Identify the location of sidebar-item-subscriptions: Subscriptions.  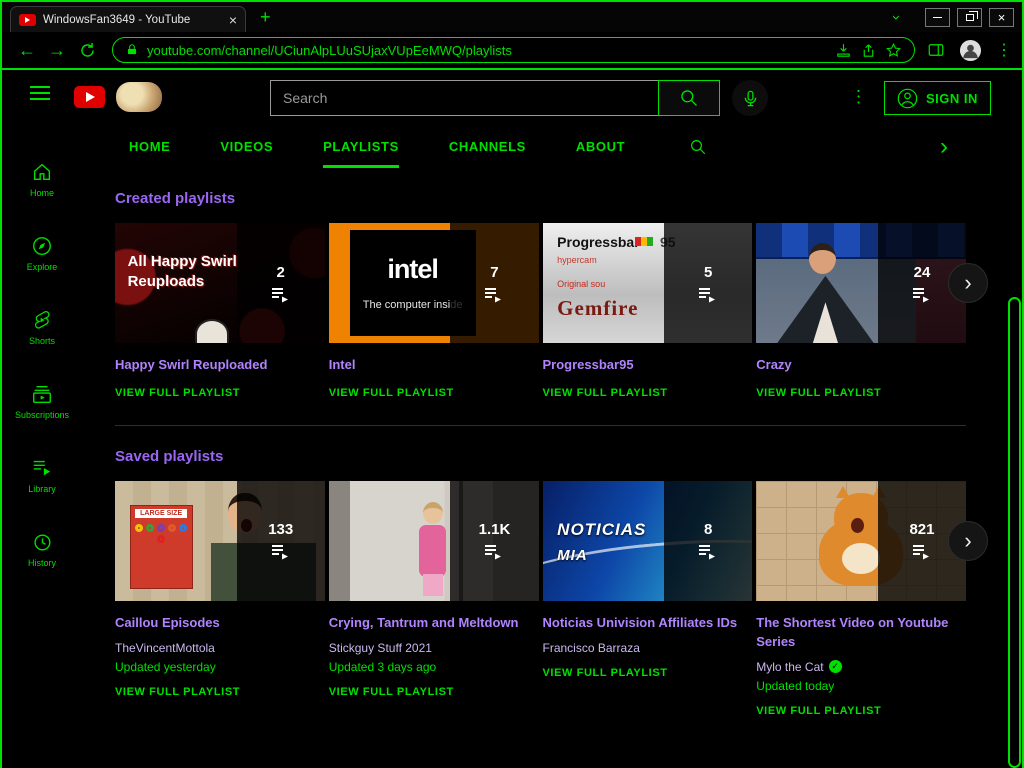
(42, 401).